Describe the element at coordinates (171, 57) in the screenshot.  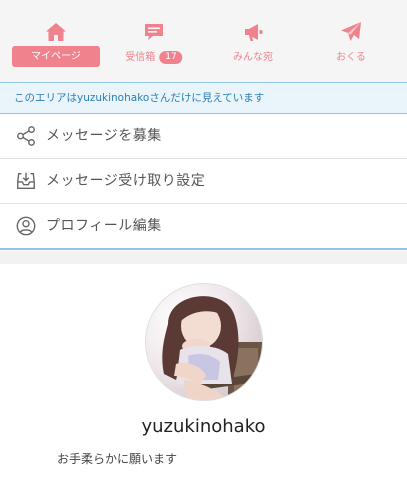
I see `unread-count-badge: 17` at that location.